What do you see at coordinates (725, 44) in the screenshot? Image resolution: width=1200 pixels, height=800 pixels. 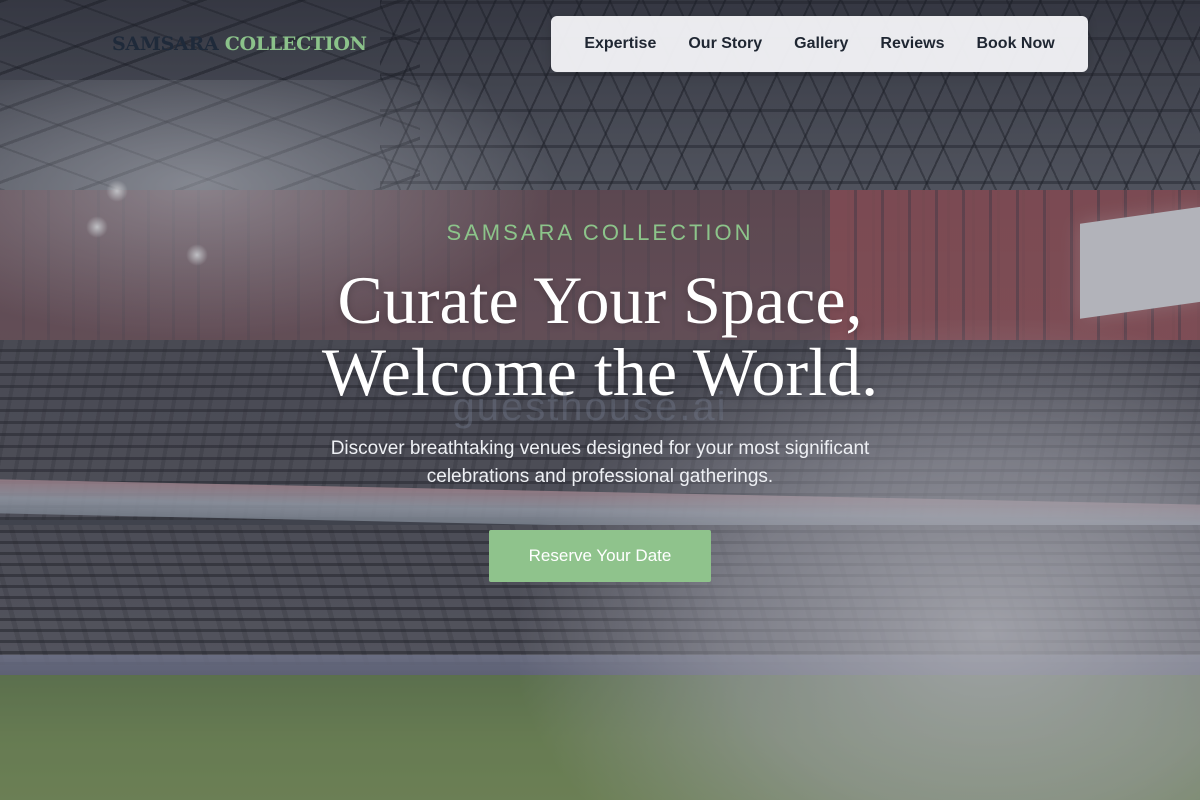 I see `nav-item-our-story: Our Story` at bounding box center [725, 44].